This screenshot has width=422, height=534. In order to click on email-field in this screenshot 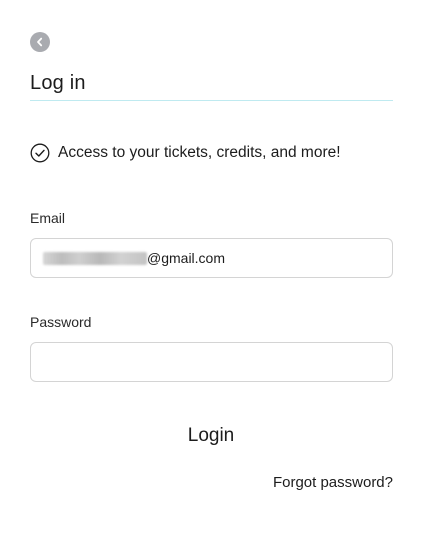, I will do `click(211, 258)`.